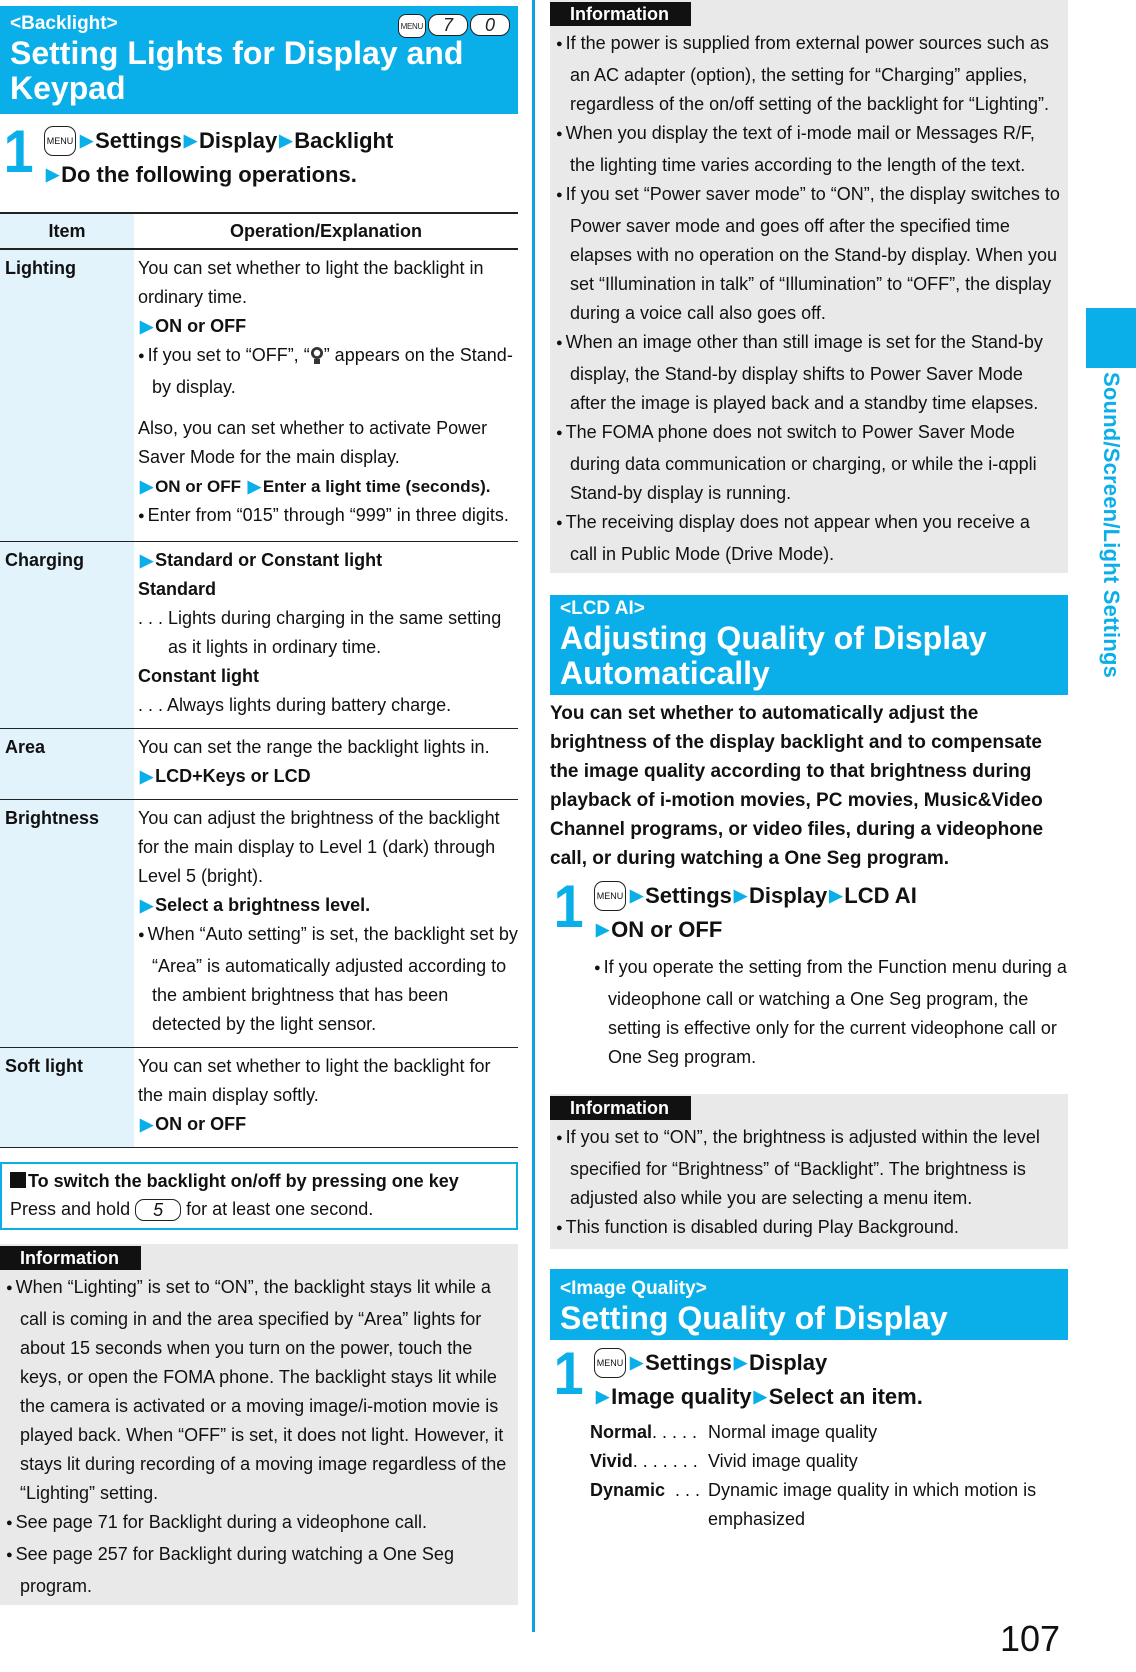 This screenshot has height=1672, width=1136. What do you see at coordinates (344, 140) in the screenshot?
I see `path-item: Backlight` at bounding box center [344, 140].